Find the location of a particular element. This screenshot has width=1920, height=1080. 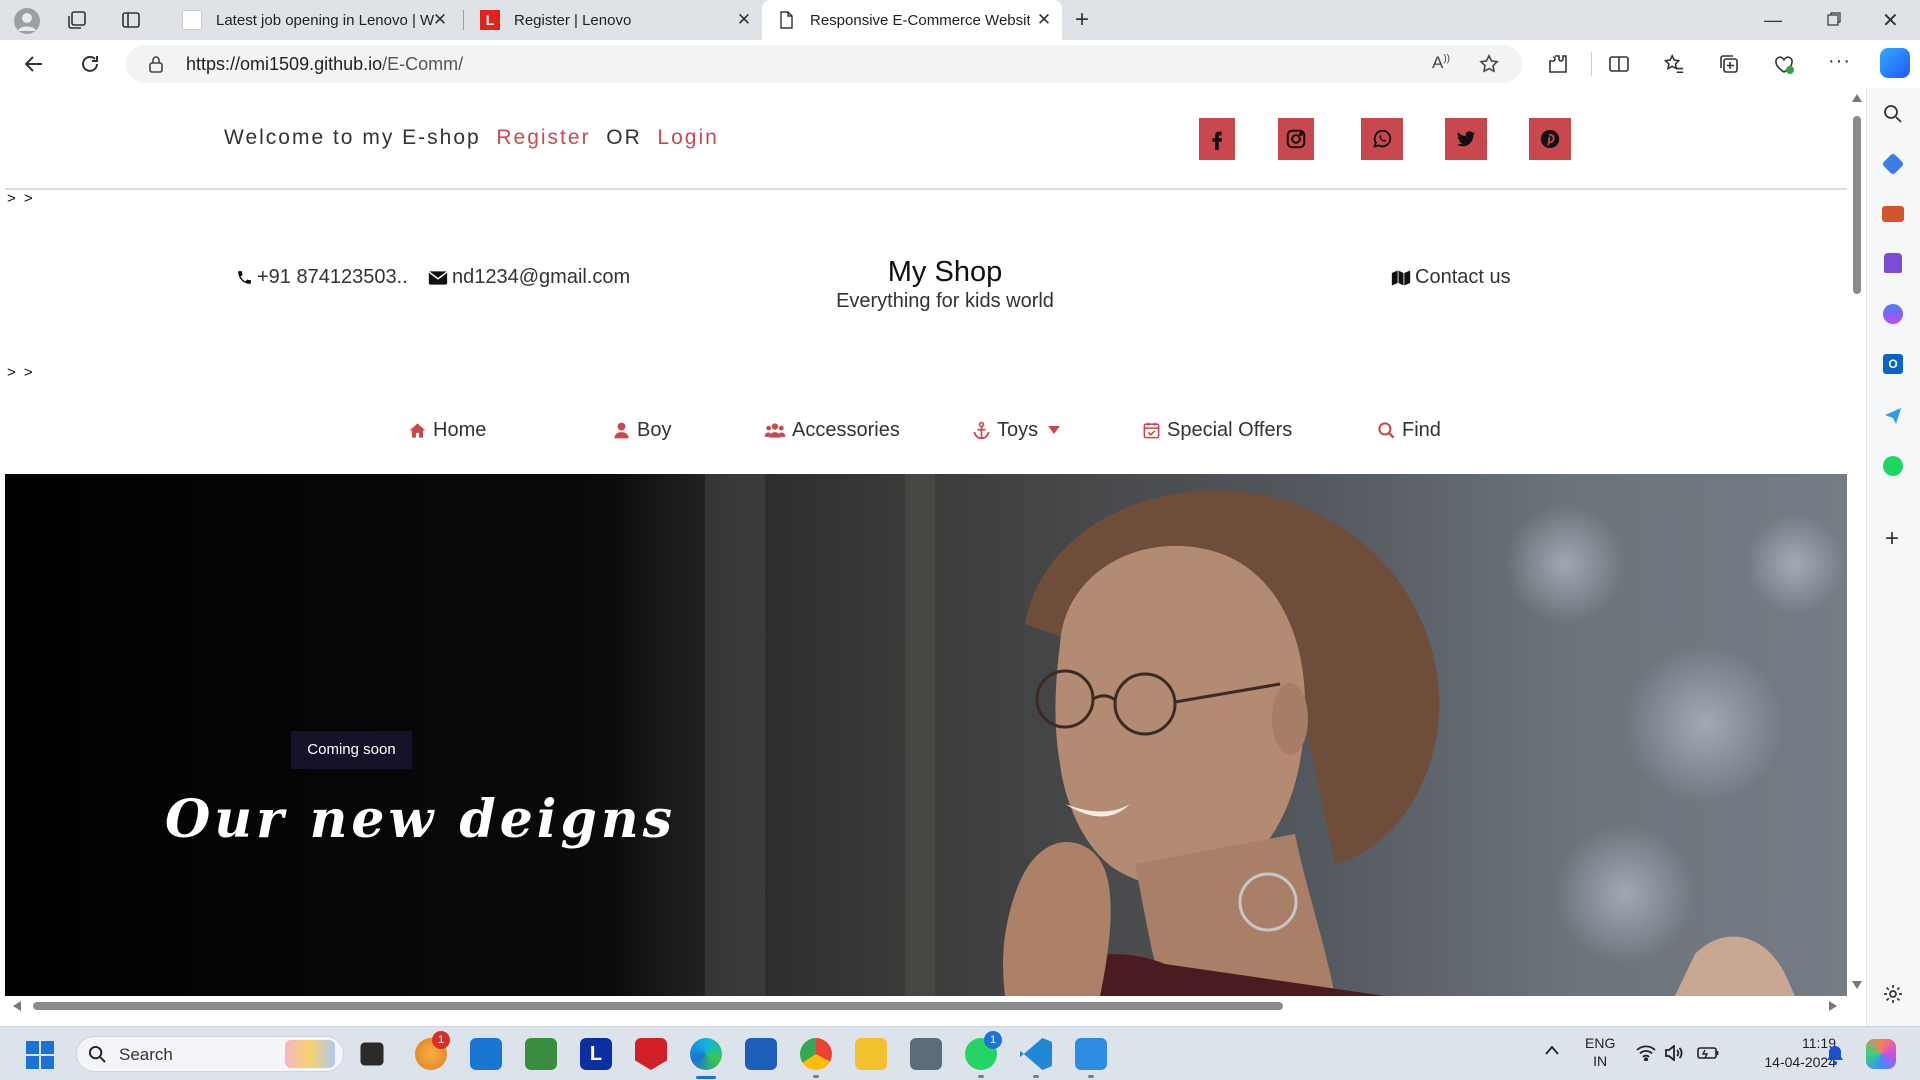

calendar-check-icon is located at coordinates (1151, 430).